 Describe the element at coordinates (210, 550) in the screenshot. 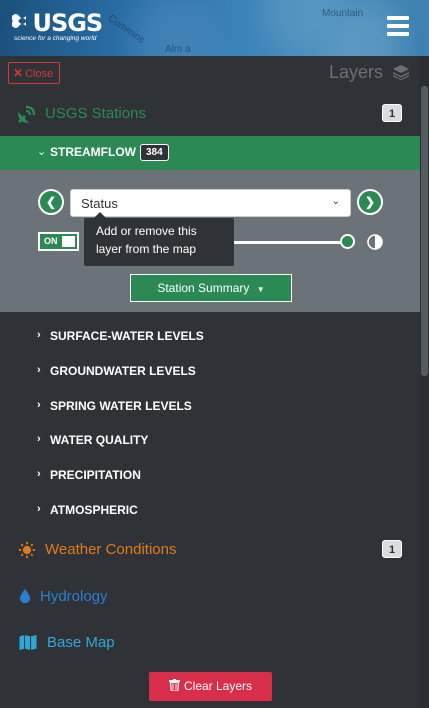

I see `section-weather-conditions: Weather Conditions 1` at that location.